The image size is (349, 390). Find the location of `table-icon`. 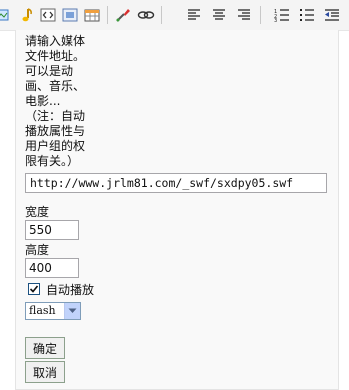

table-icon is located at coordinates (92, 15).